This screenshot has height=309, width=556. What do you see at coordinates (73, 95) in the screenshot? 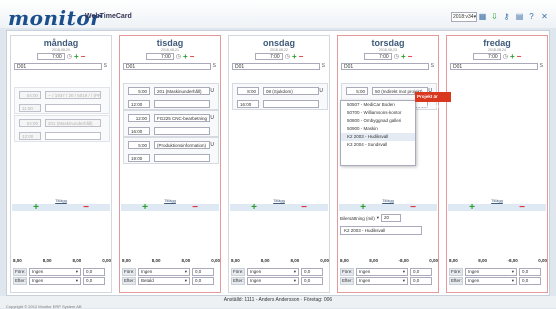
I see `activity-select: -- / 1937 / 20 / 5019 / / (PP` at bounding box center [73, 95].